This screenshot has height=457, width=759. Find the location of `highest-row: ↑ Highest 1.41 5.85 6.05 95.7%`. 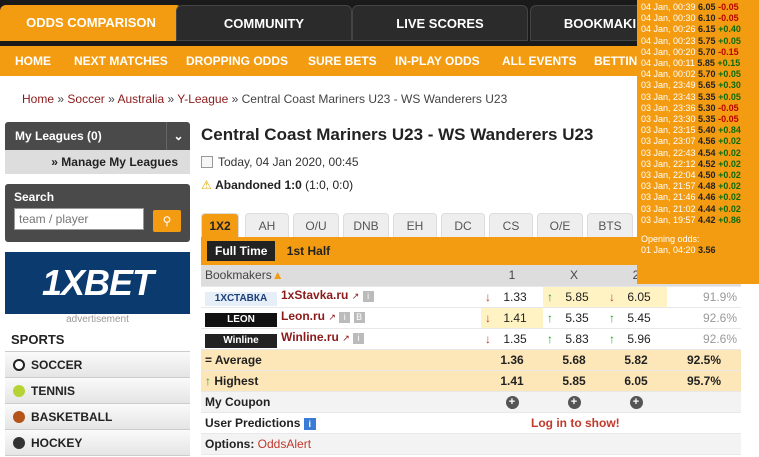

highest-row: ↑ Highest 1.41 5.85 6.05 95.7% is located at coordinates (471, 381).